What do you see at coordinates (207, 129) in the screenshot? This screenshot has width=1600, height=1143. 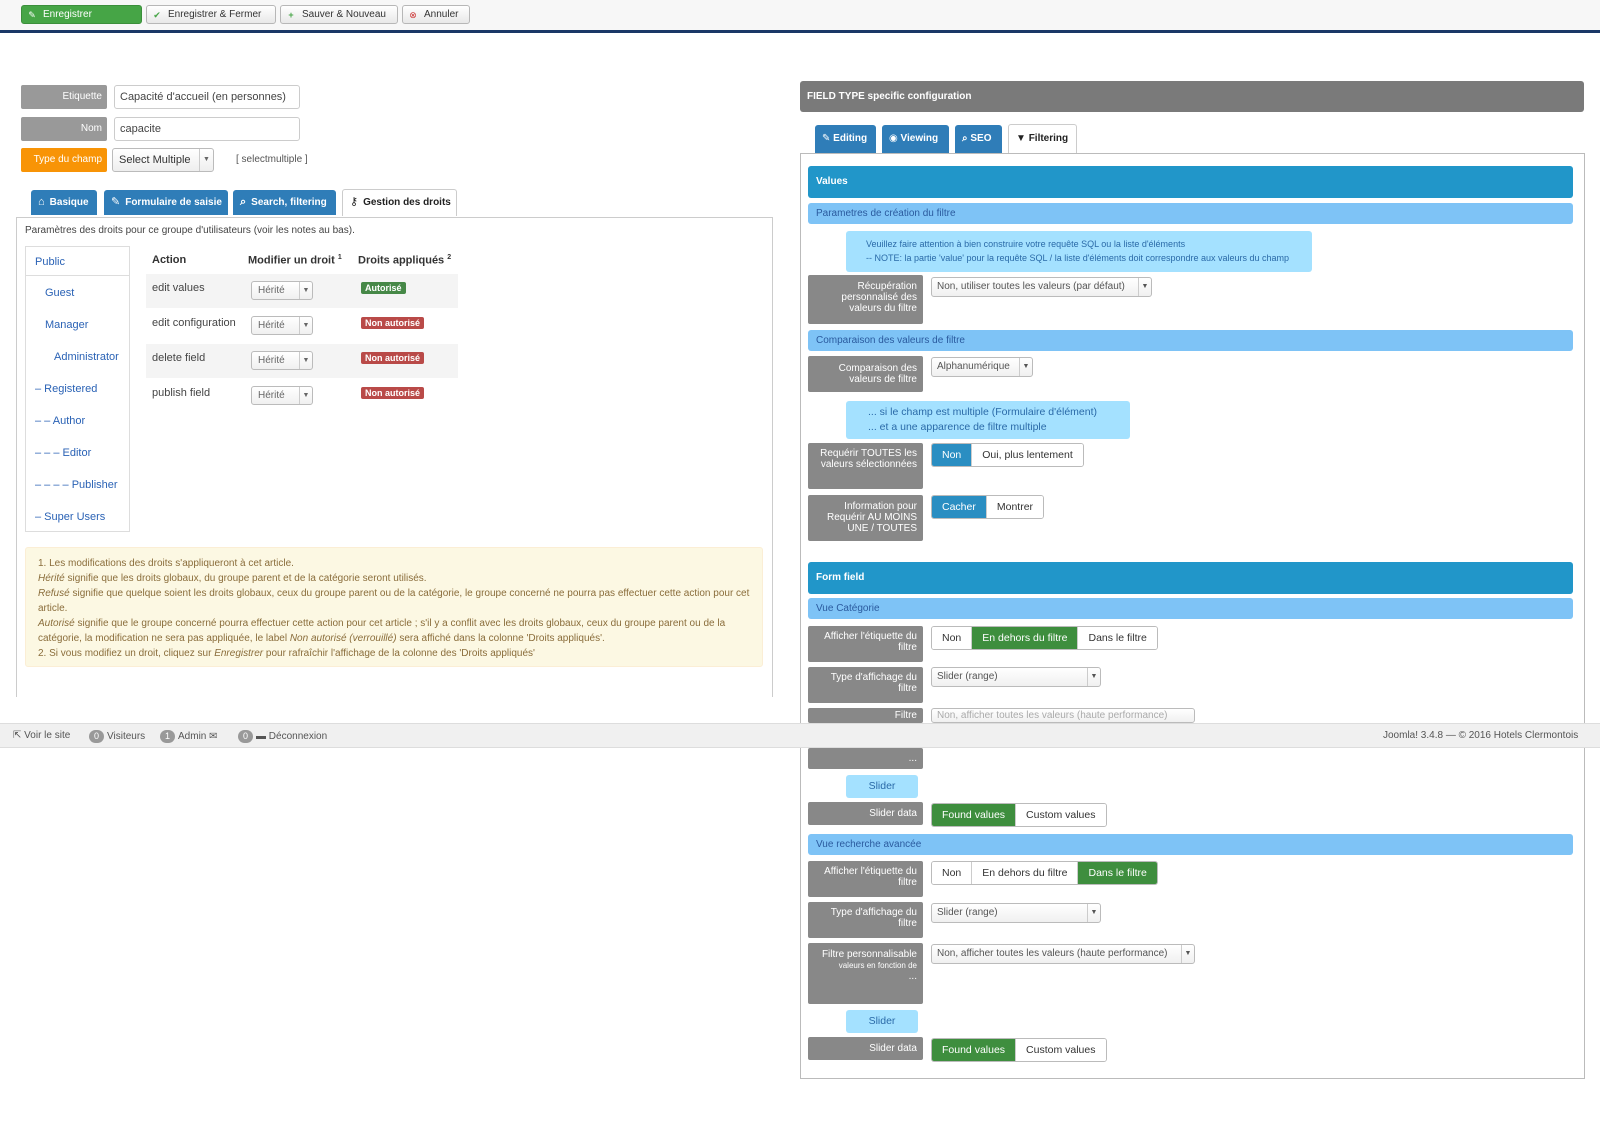 I see `nom-input: capacite` at bounding box center [207, 129].